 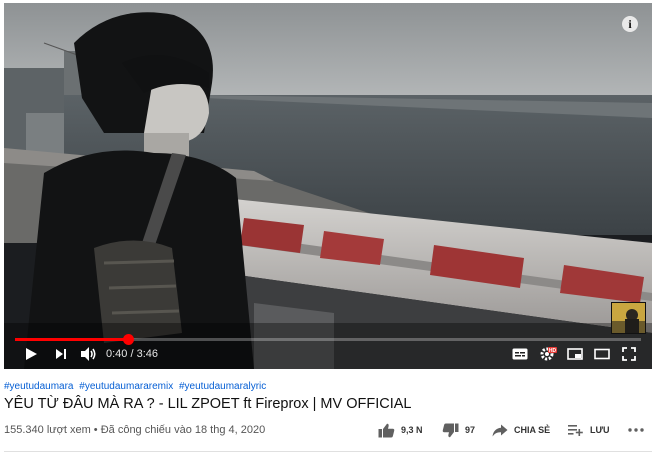 What do you see at coordinates (328, 354) in the screenshot?
I see `player-controls: 0:40 / 3:46 HD` at bounding box center [328, 354].